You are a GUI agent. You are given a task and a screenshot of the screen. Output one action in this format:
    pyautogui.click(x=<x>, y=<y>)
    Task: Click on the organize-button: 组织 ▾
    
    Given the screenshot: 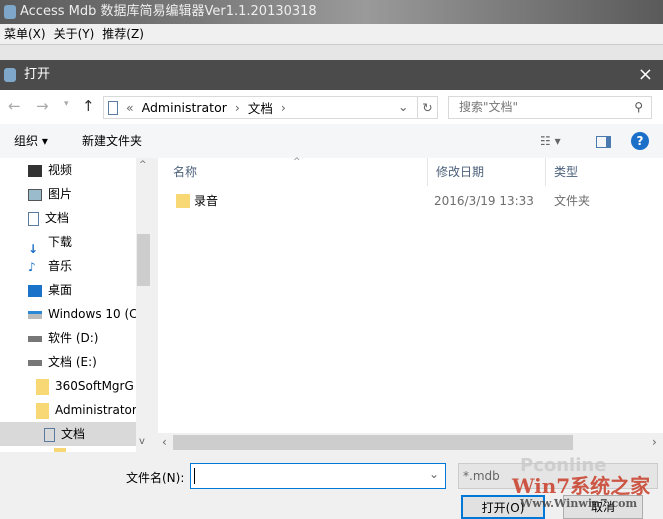 What is the action you would take?
    pyautogui.click(x=31, y=141)
    